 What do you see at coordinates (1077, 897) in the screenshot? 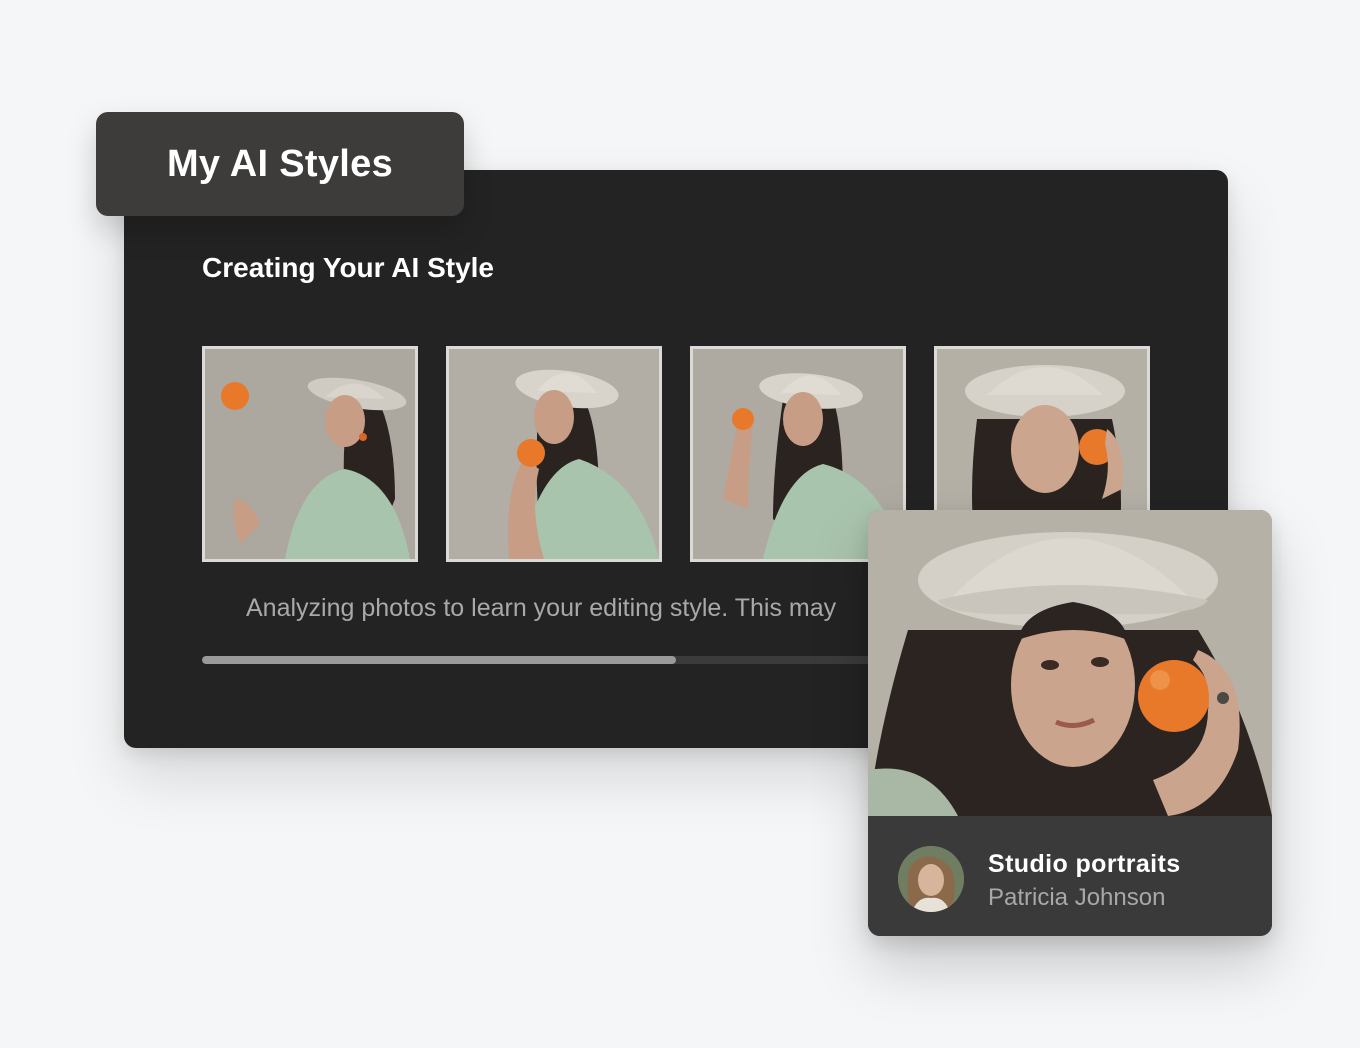
I see `style-author: Patricia Johnson` at bounding box center [1077, 897].